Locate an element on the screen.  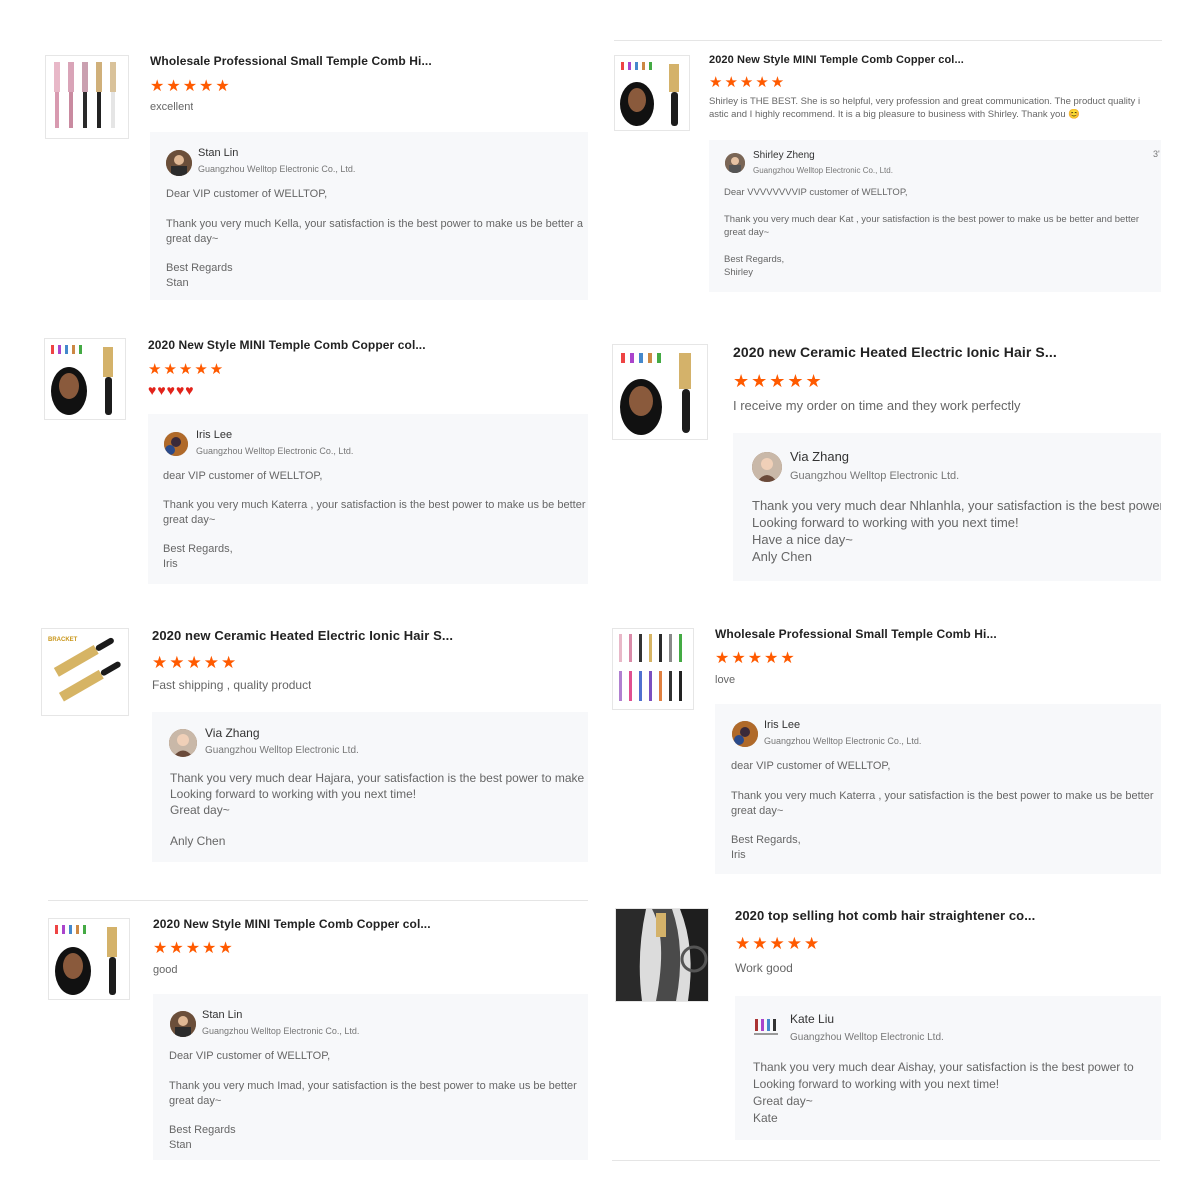
reply-line: Have a nice day~ is located at coordinates (802, 539).